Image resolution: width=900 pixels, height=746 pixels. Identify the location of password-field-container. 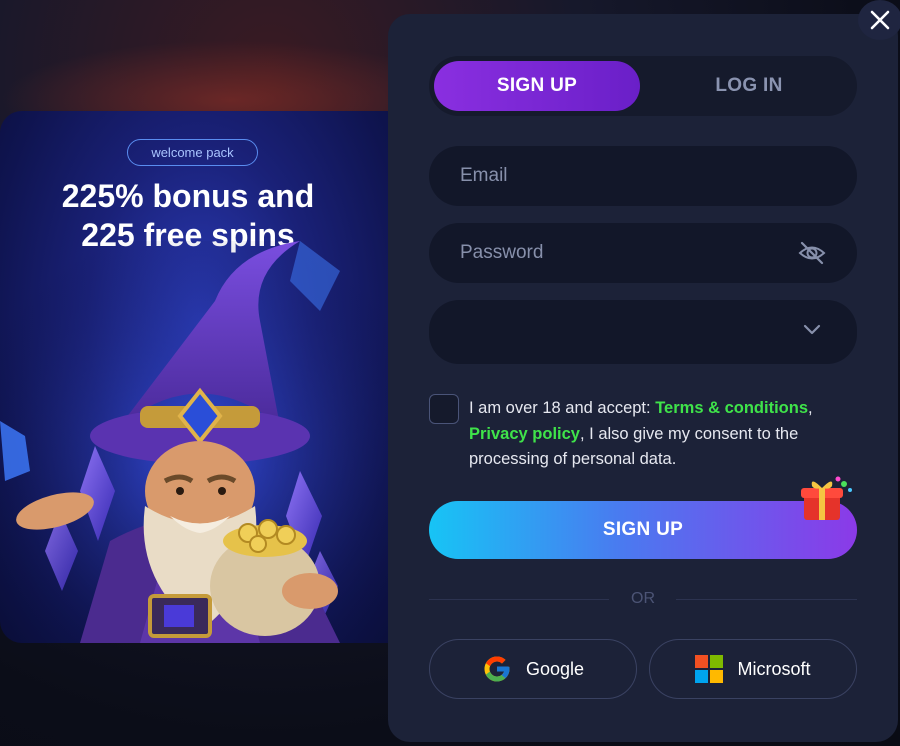
(643, 253).